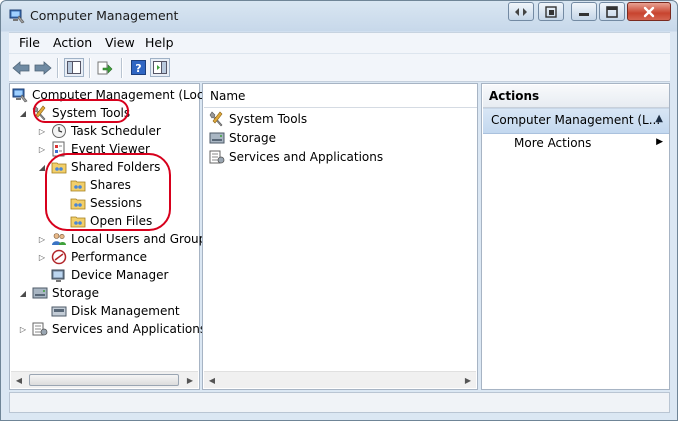  I want to click on snap-button, so click(551, 11).